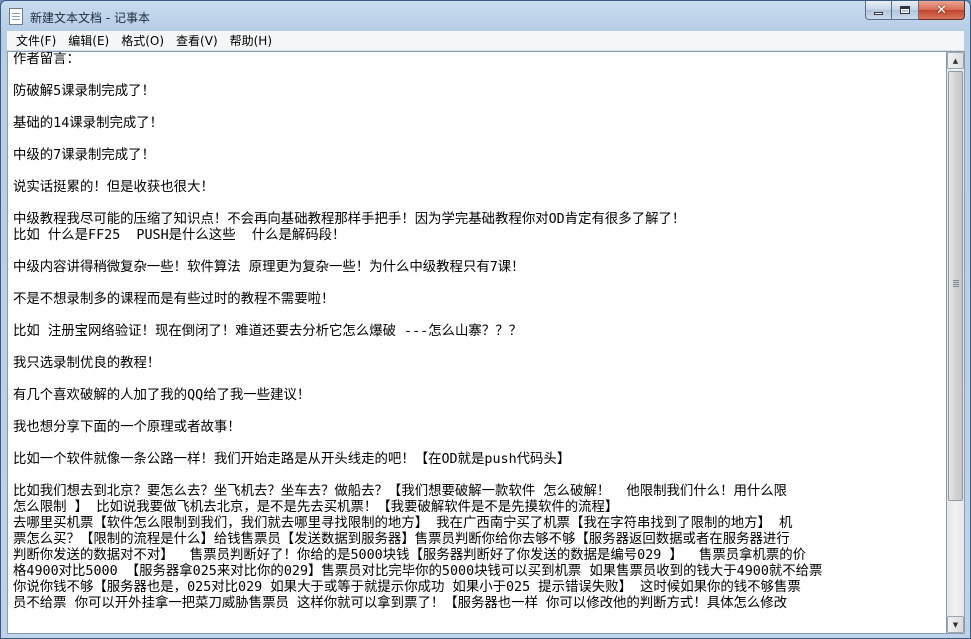  Describe the element at coordinates (46, 59) in the screenshot. I see `text-line: 作者留言：` at that location.